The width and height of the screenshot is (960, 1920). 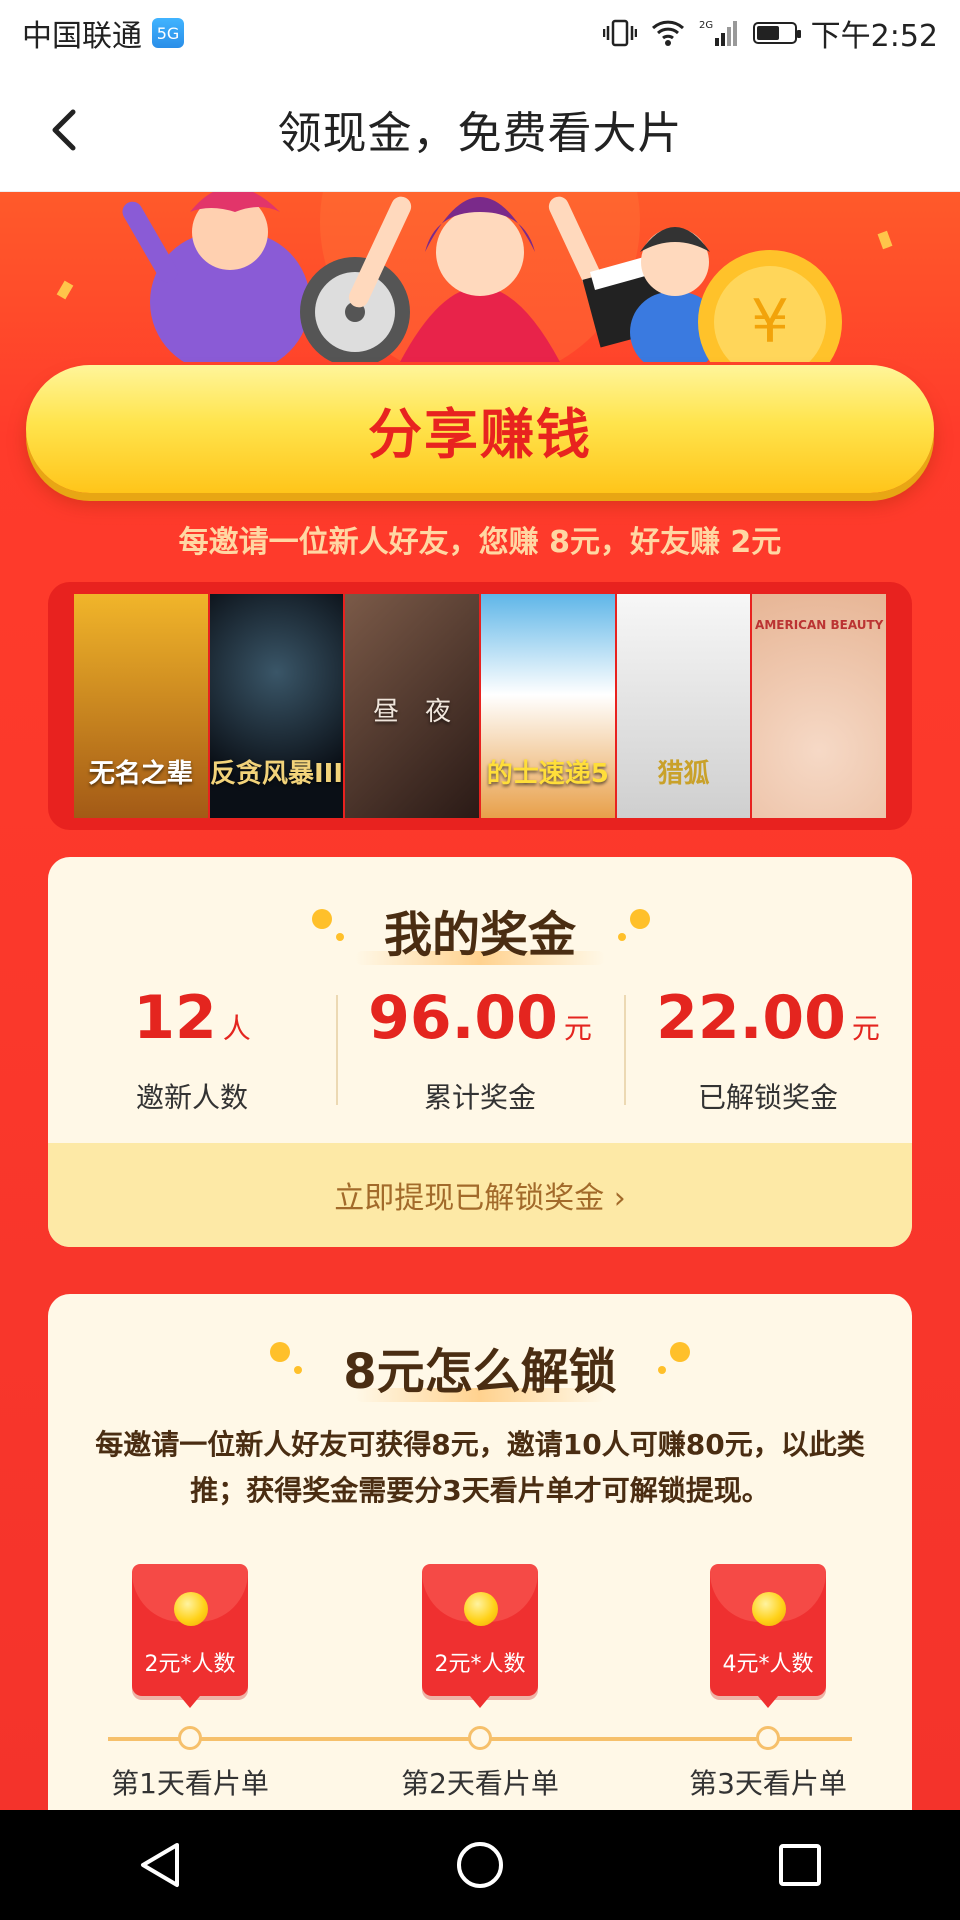 What do you see at coordinates (480, 33) in the screenshot?
I see `status-bar: 中国联通 5G 2G 下午2:52` at bounding box center [480, 33].